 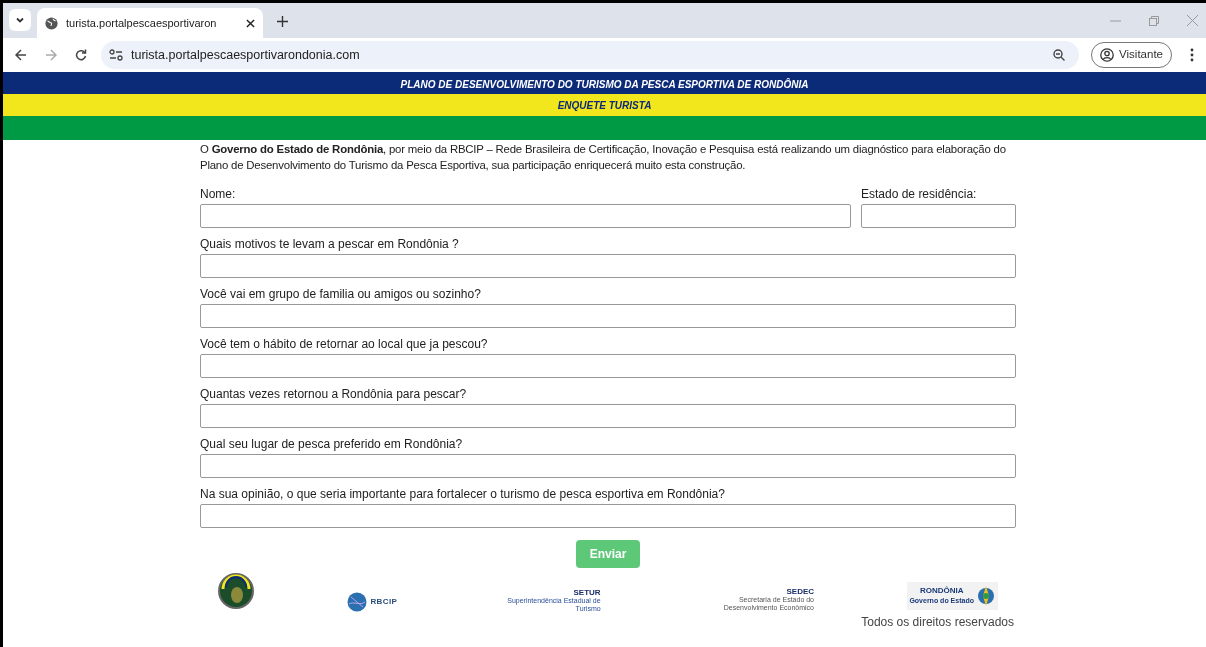 What do you see at coordinates (1192, 20) in the screenshot?
I see `close-window-icon` at bounding box center [1192, 20].